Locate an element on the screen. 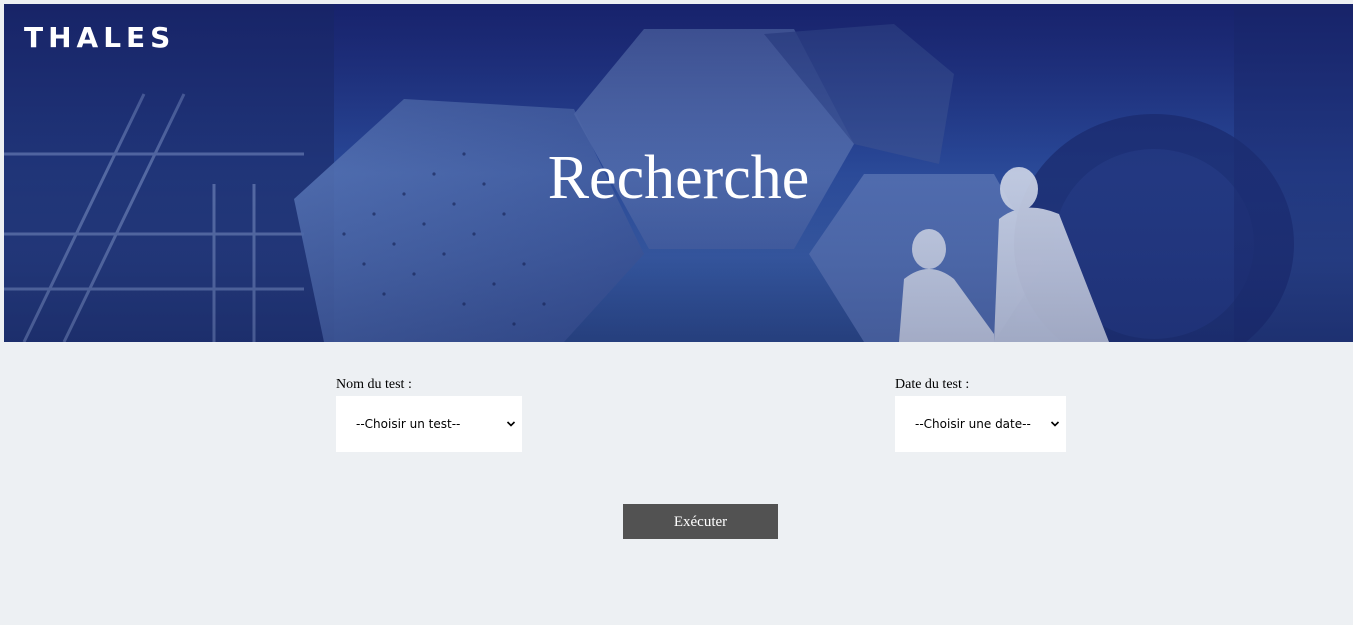 The image size is (1353, 625). test-name-label: Nom du test : is located at coordinates (374, 384).